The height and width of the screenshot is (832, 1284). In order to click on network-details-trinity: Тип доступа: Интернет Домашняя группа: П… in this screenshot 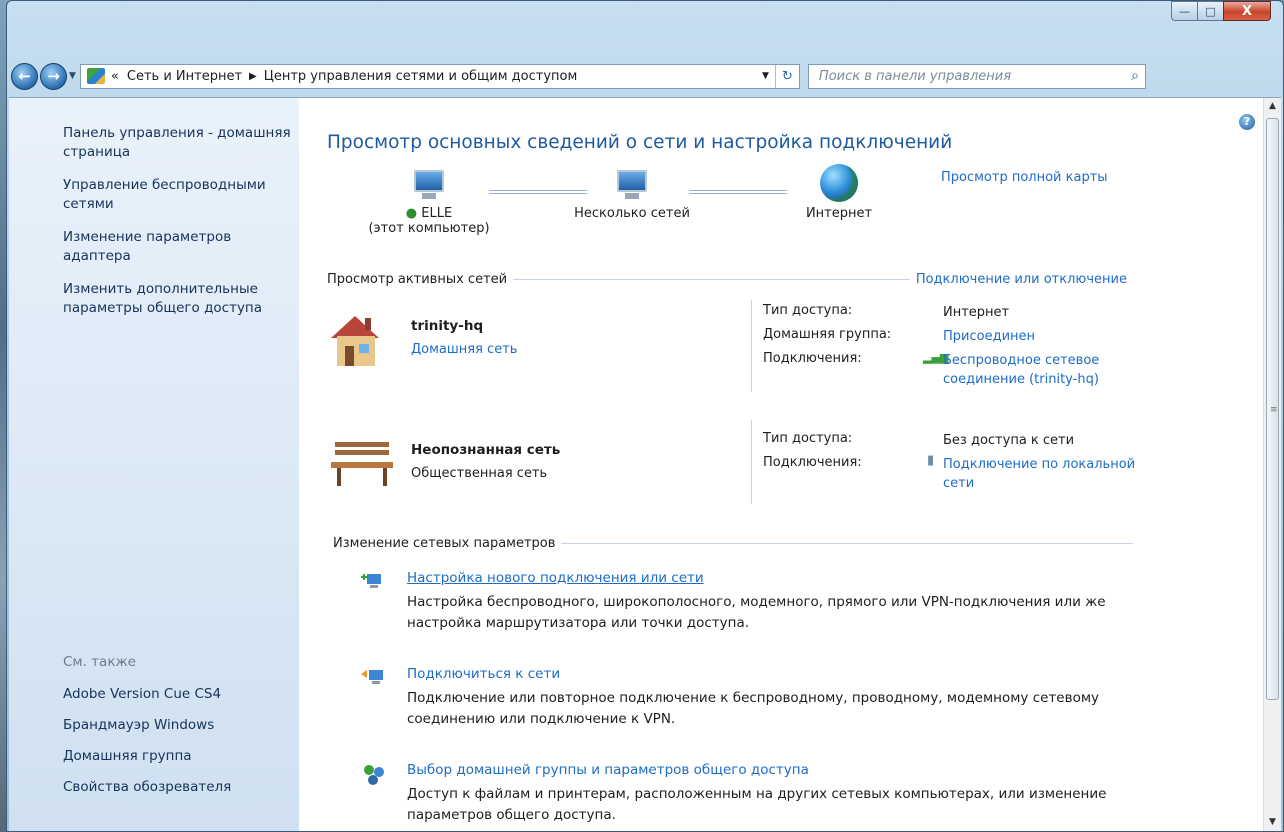, I will do `click(963, 353)`.